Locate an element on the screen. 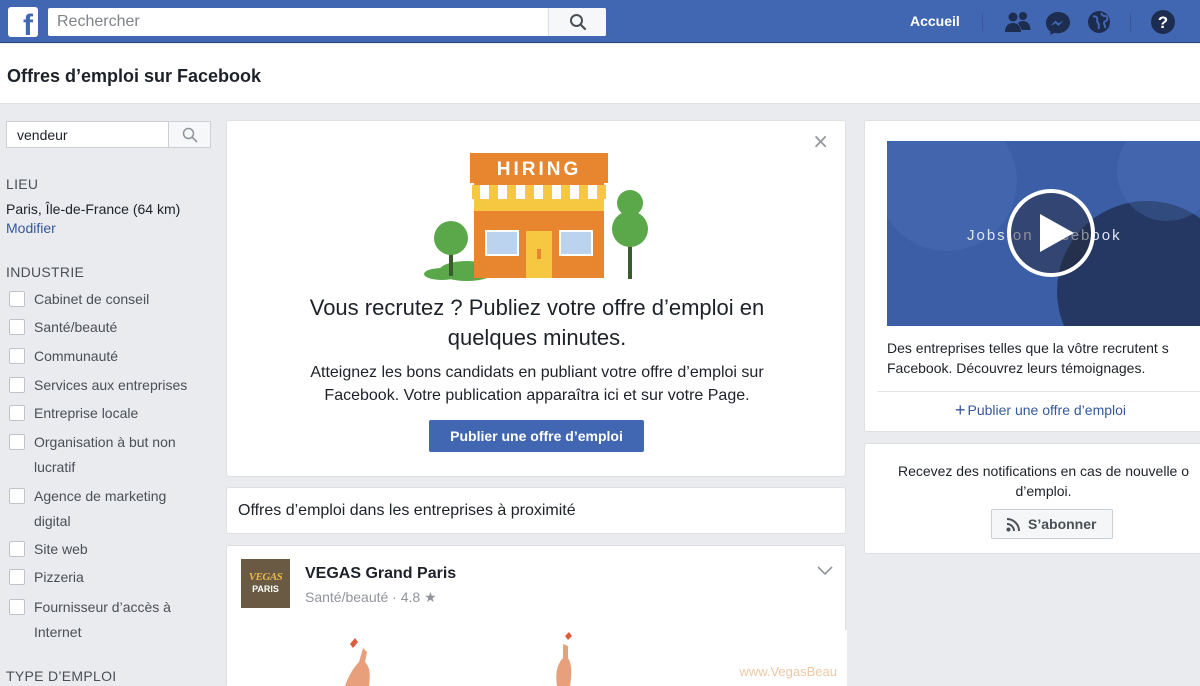 Image resolution: width=1200 pixels, height=686 pixels. global-search-button is located at coordinates (577, 22).